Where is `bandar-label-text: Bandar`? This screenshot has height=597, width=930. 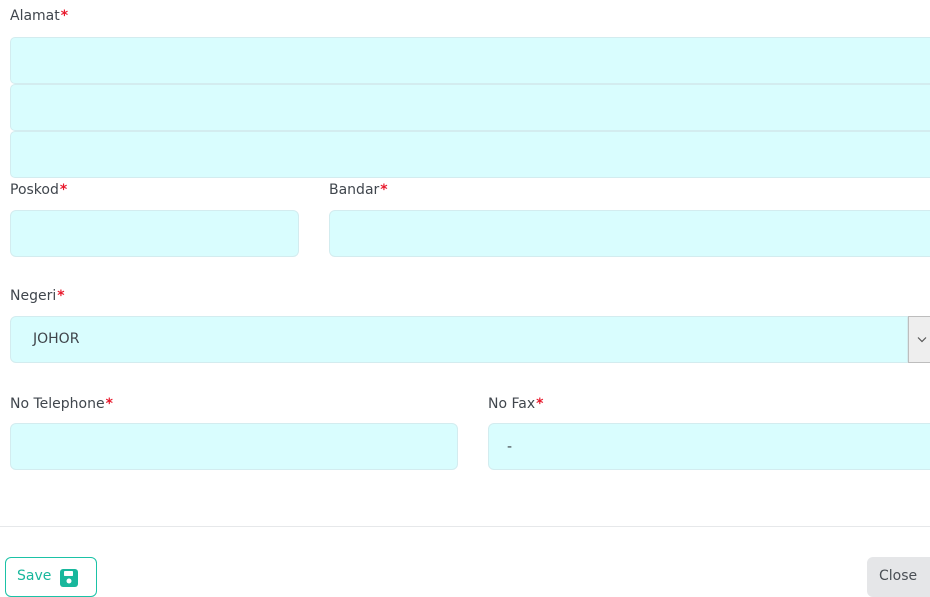
bandar-label-text: Bandar is located at coordinates (354, 190).